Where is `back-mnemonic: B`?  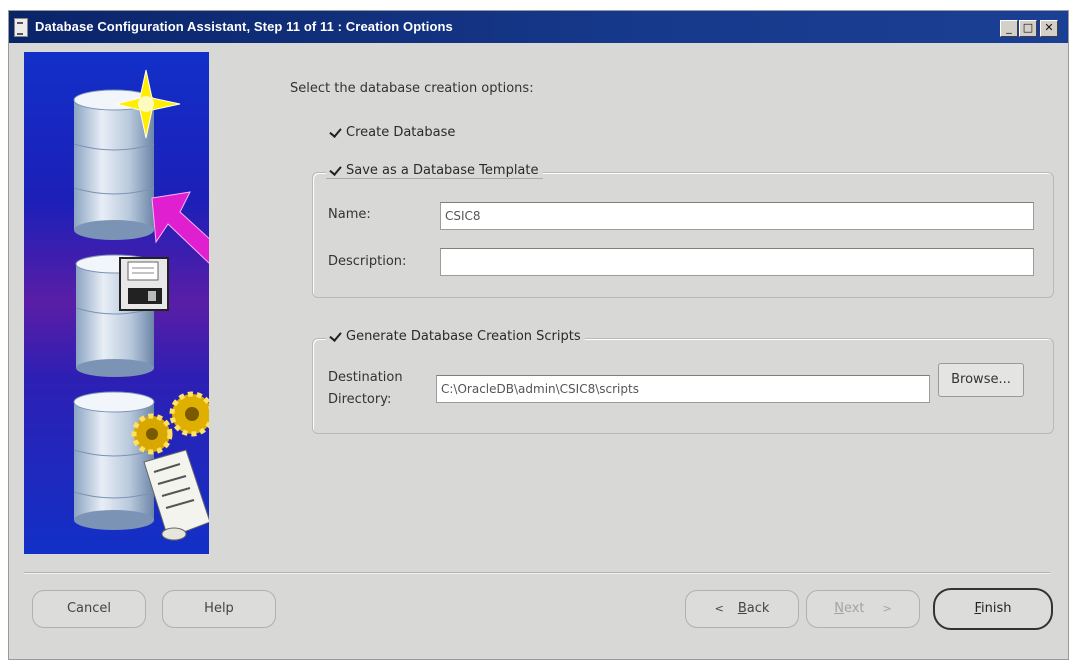
back-mnemonic: B is located at coordinates (742, 608).